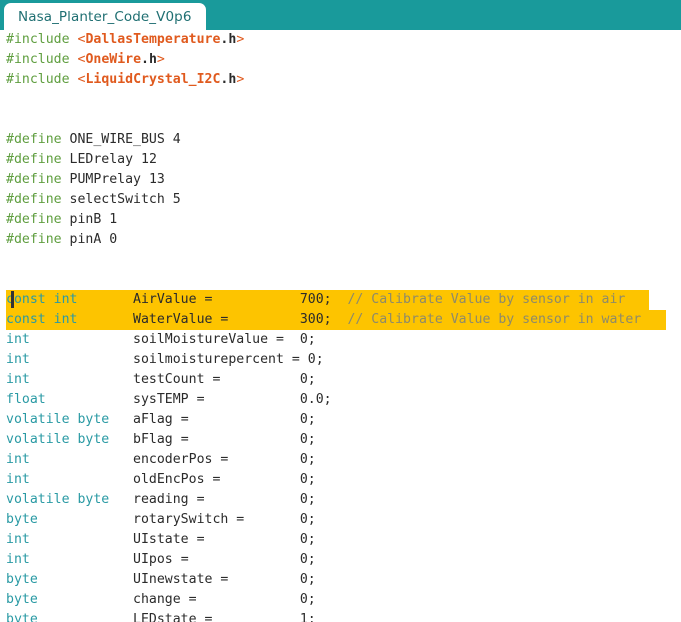 The image size is (681, 622). I want to click on code-line-text: #define PUMPrelay 13, so click(85, 179).